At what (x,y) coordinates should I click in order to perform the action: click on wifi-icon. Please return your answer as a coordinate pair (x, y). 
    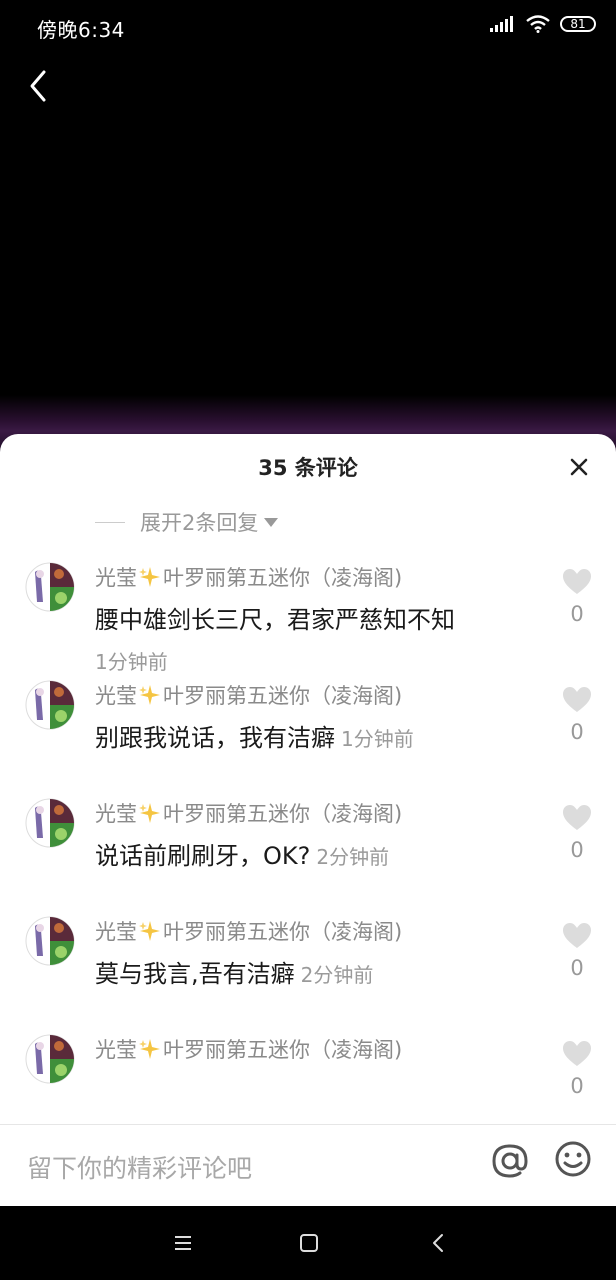
    Looking at the image, I should click on (538, 24).